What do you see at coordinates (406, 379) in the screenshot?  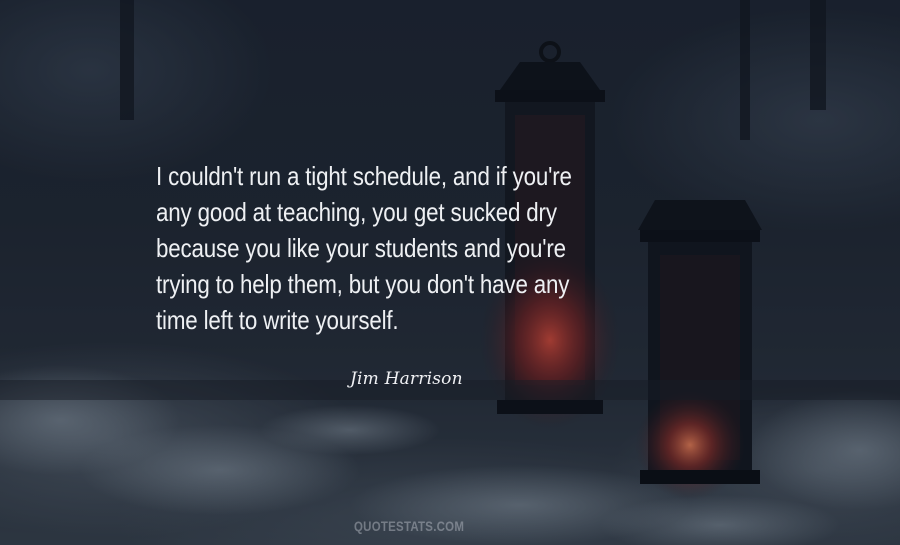 I see `author-name: Jim Harrison` at bounding box center [406, 379].